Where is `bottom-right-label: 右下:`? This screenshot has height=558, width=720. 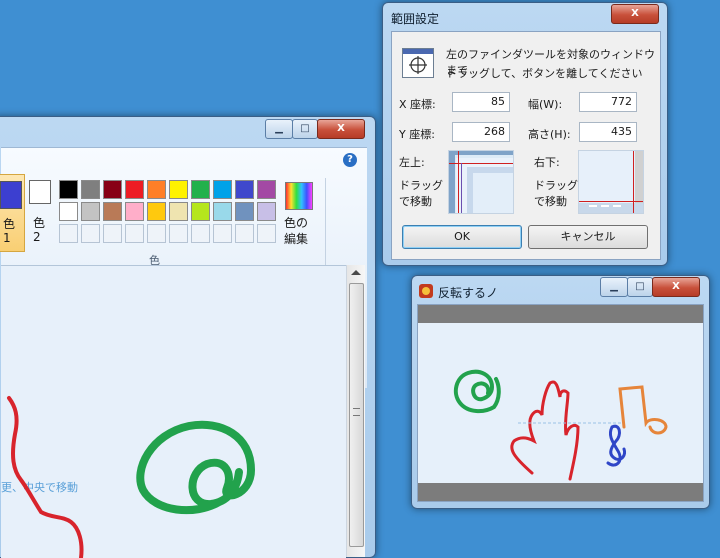 bottom-right-label: 右下: is located at coordinates (547, 162).